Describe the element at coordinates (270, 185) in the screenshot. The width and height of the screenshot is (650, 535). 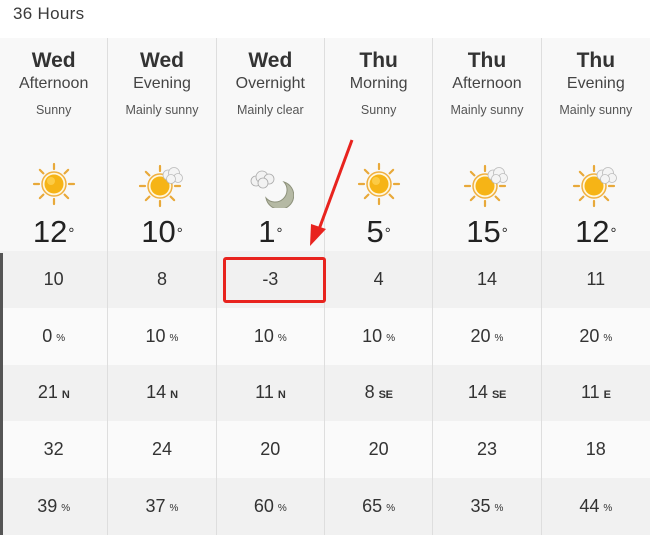
I see `moon-cloud-icon` at that location.